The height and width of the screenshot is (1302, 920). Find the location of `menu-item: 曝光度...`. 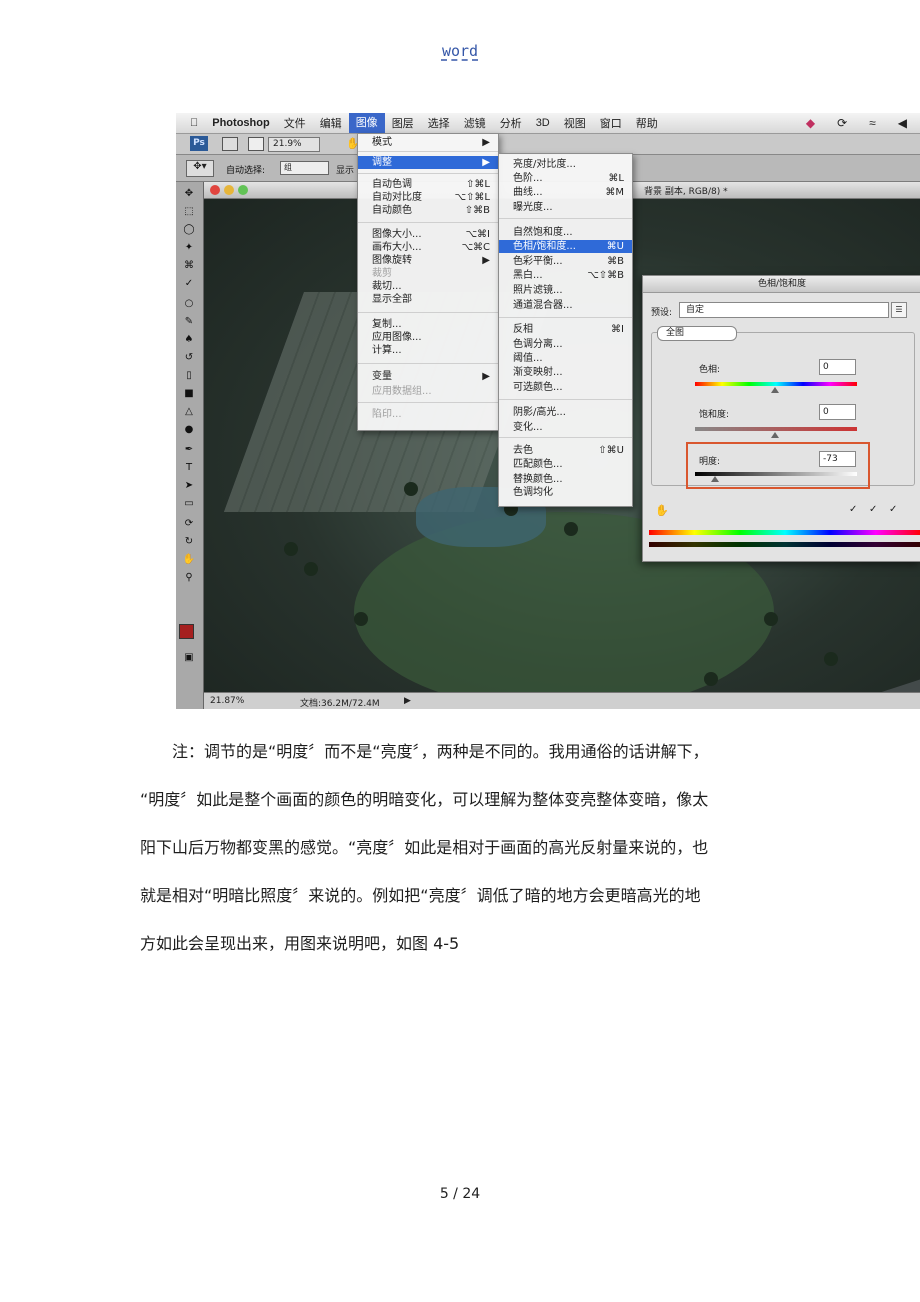

menu-item: 曝光度... is located at coordinates (565, 207).